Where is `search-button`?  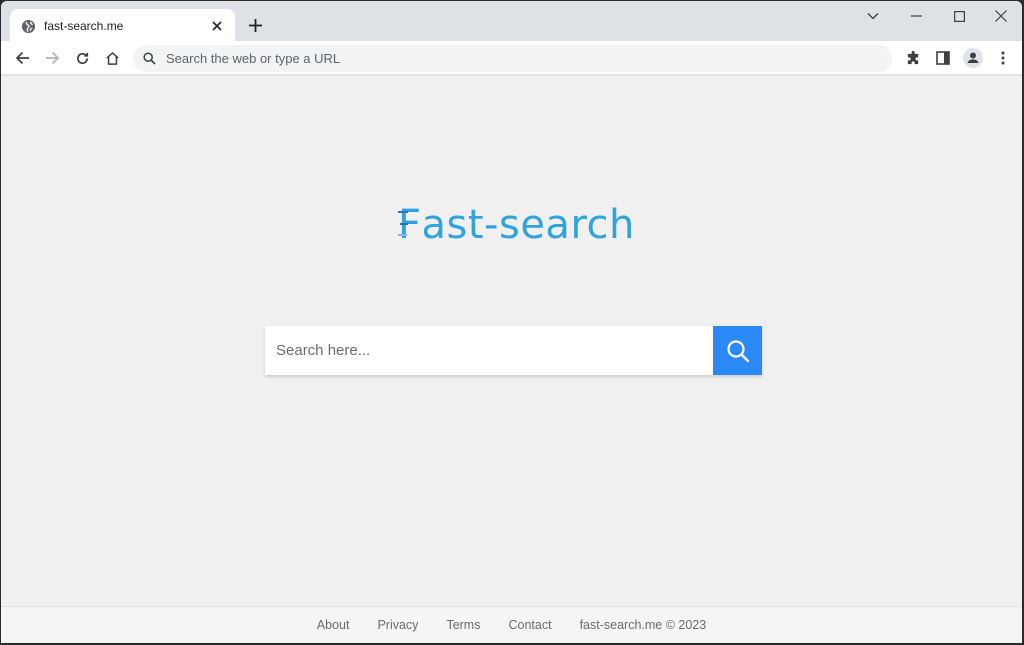
search-button is located at coordinates (737, 350).